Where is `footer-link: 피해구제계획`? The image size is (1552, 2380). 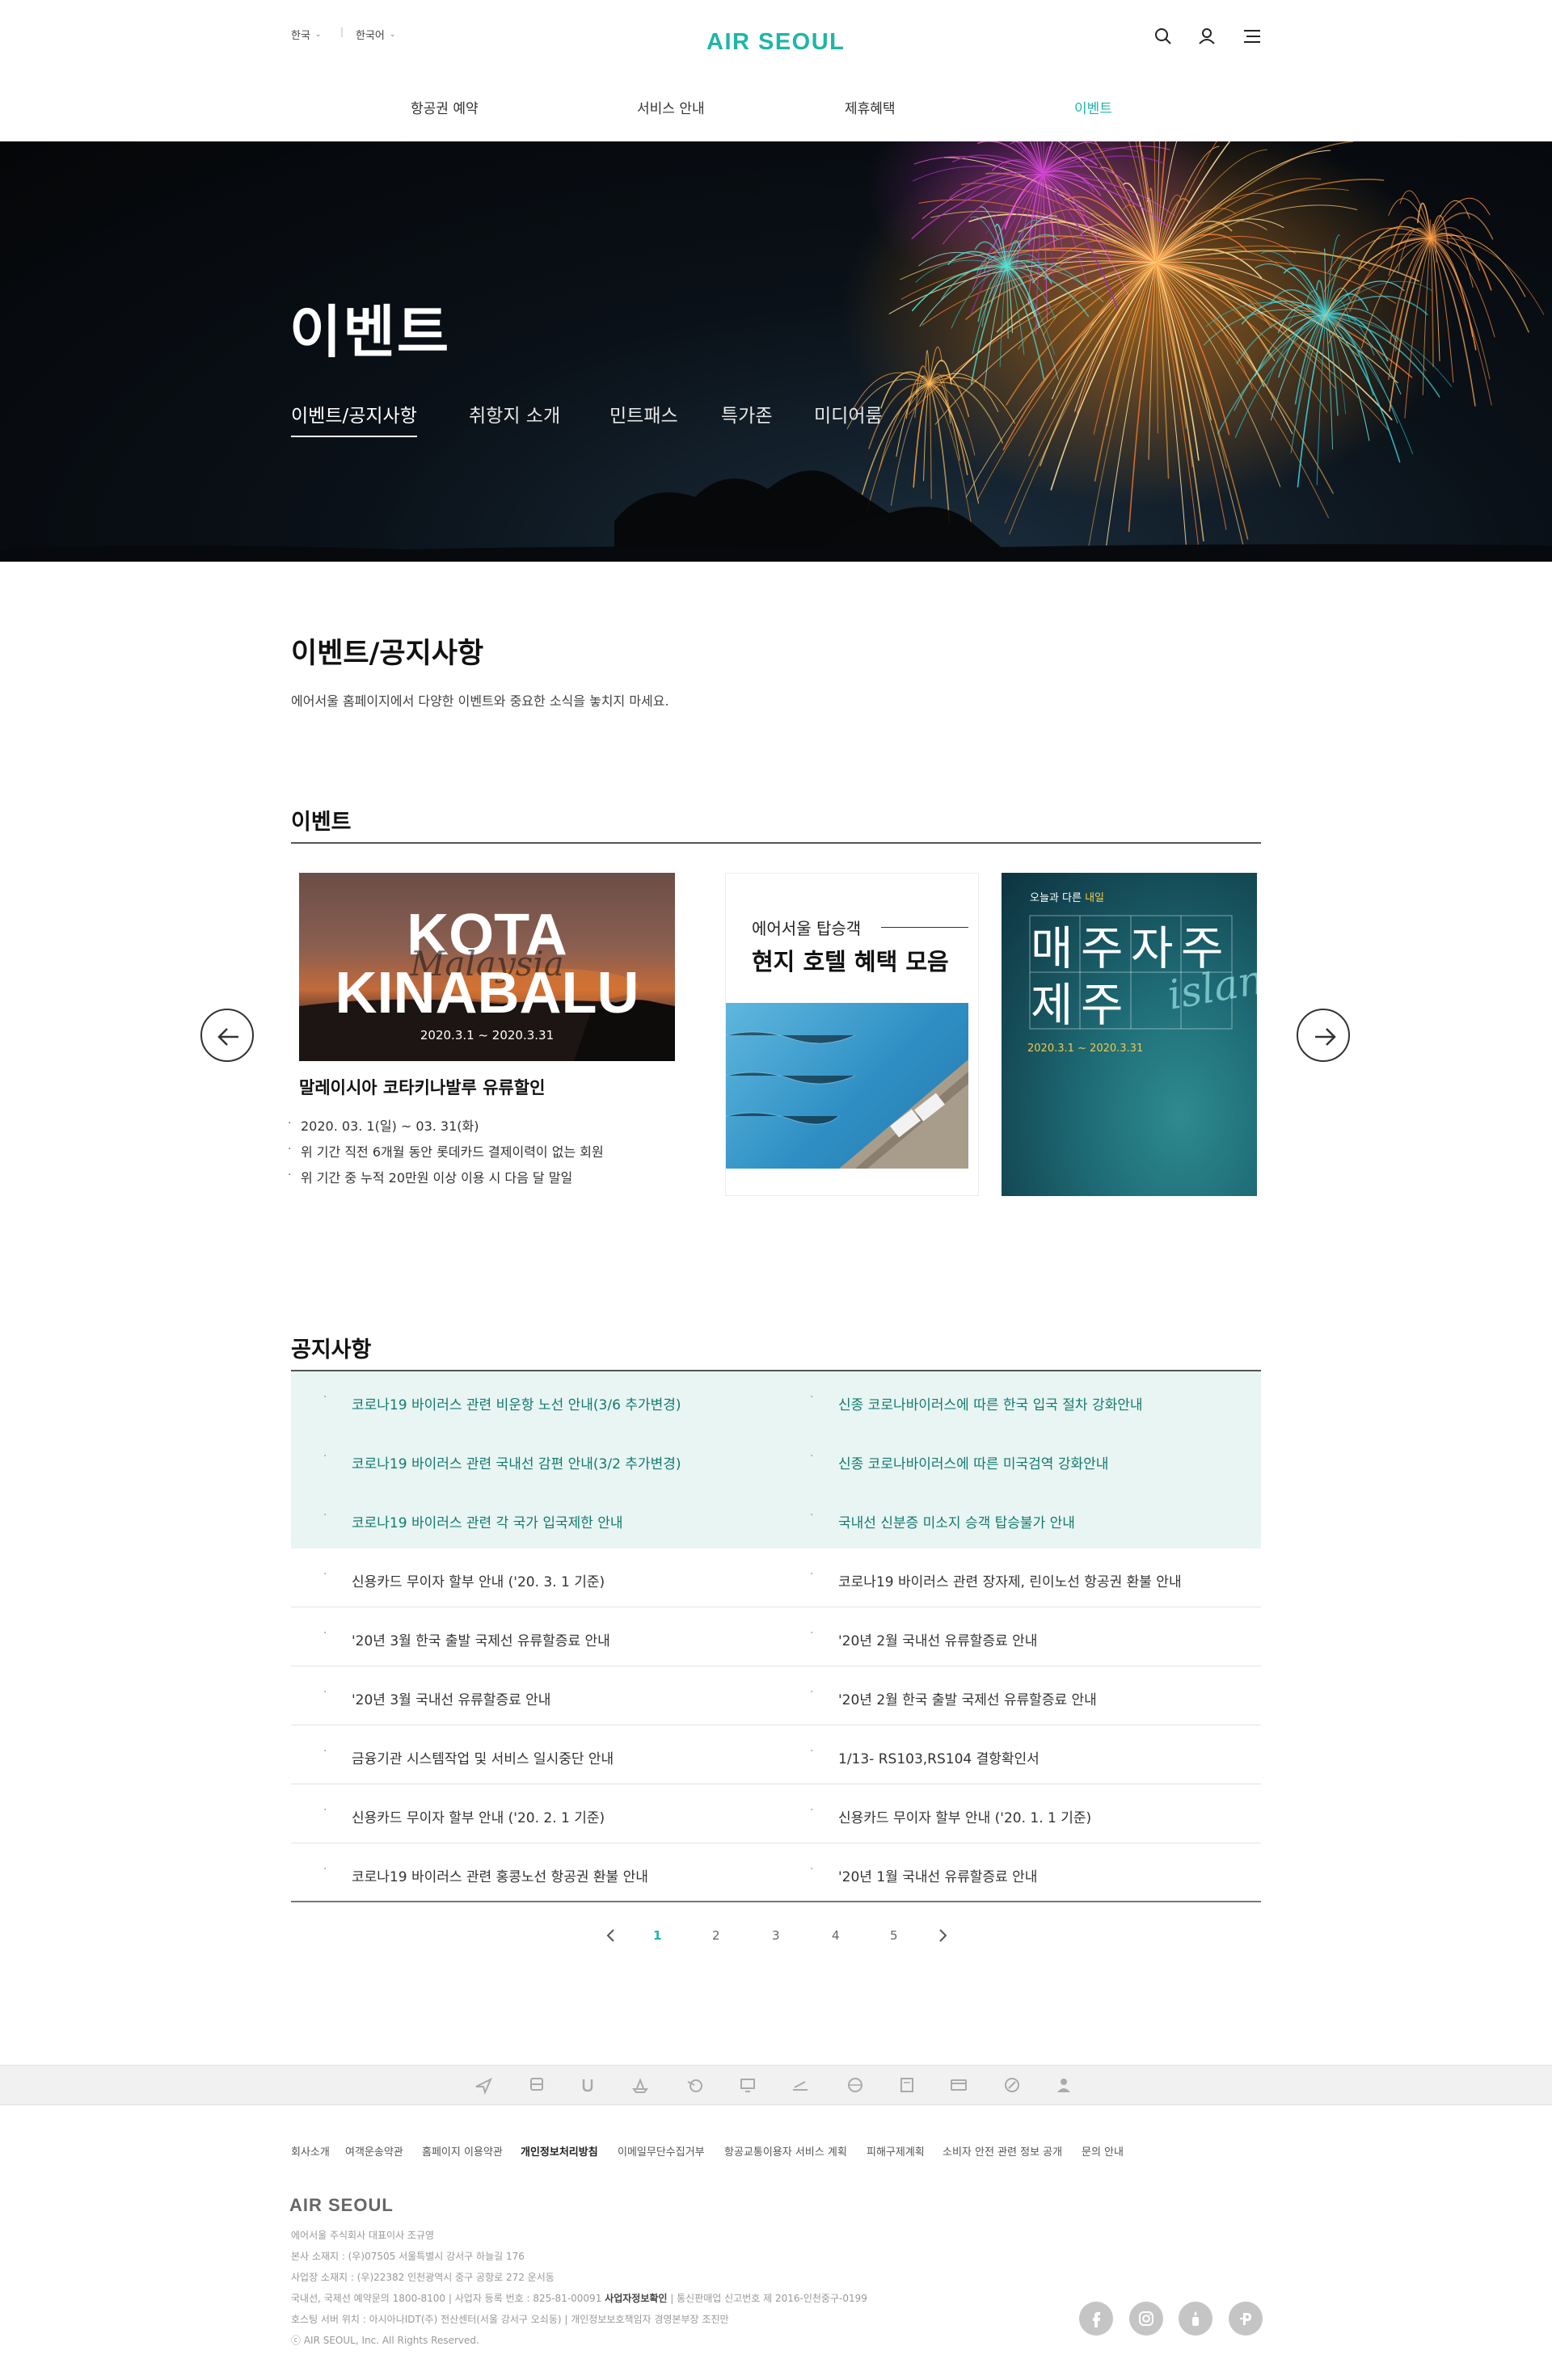 footer-link: 피해구제계획 is located at coordinates (896, 2151).